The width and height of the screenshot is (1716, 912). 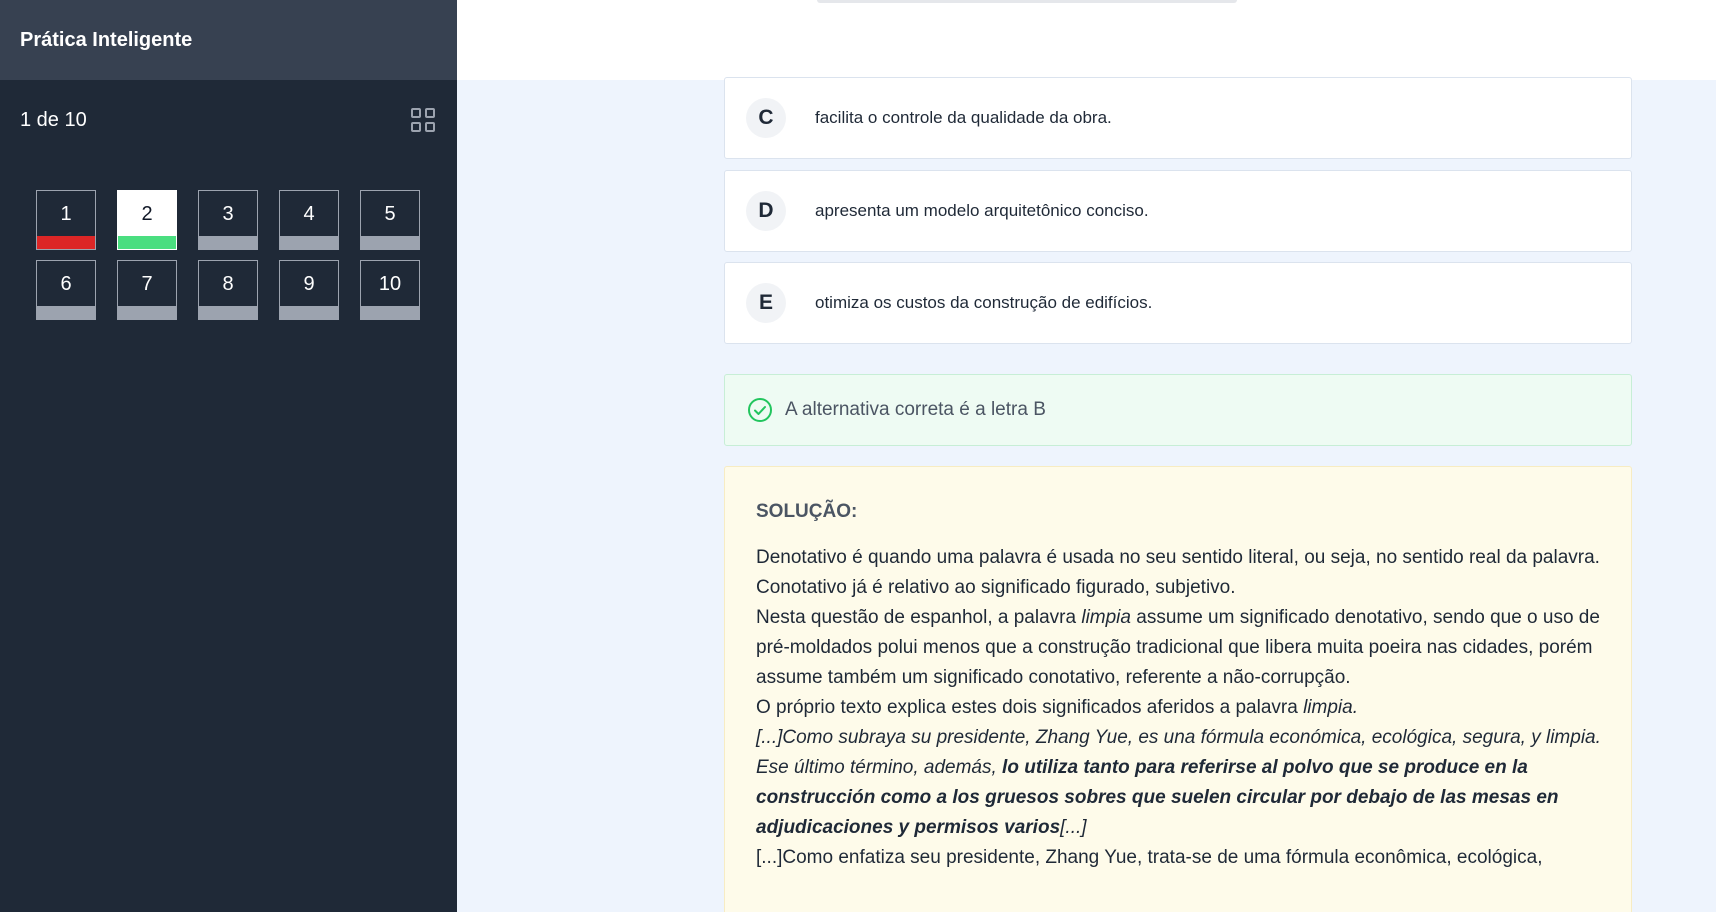 What do you see at coordinates (53, 119) in the screenshot?
I see `question-counter: 1 de 10` at bounding box center [53, 119].